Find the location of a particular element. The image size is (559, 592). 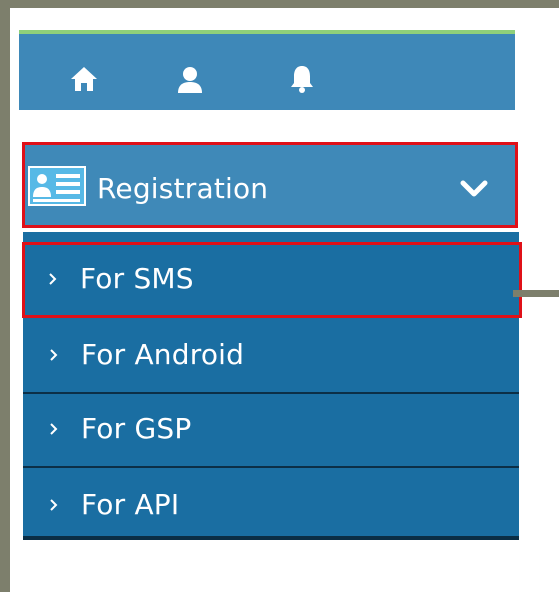

submenu-item-label: For GSP is located at coordinates (136, 428).